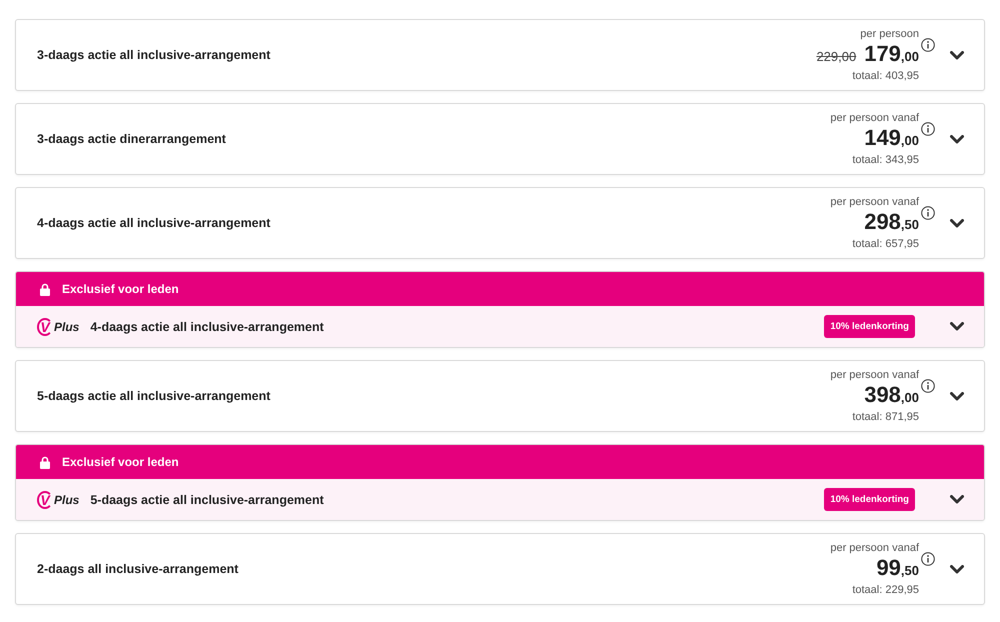  What do you see at coordinates (891, 222) in the screenshot?
I see `price: 298,50` at bounding box center [891, 222].